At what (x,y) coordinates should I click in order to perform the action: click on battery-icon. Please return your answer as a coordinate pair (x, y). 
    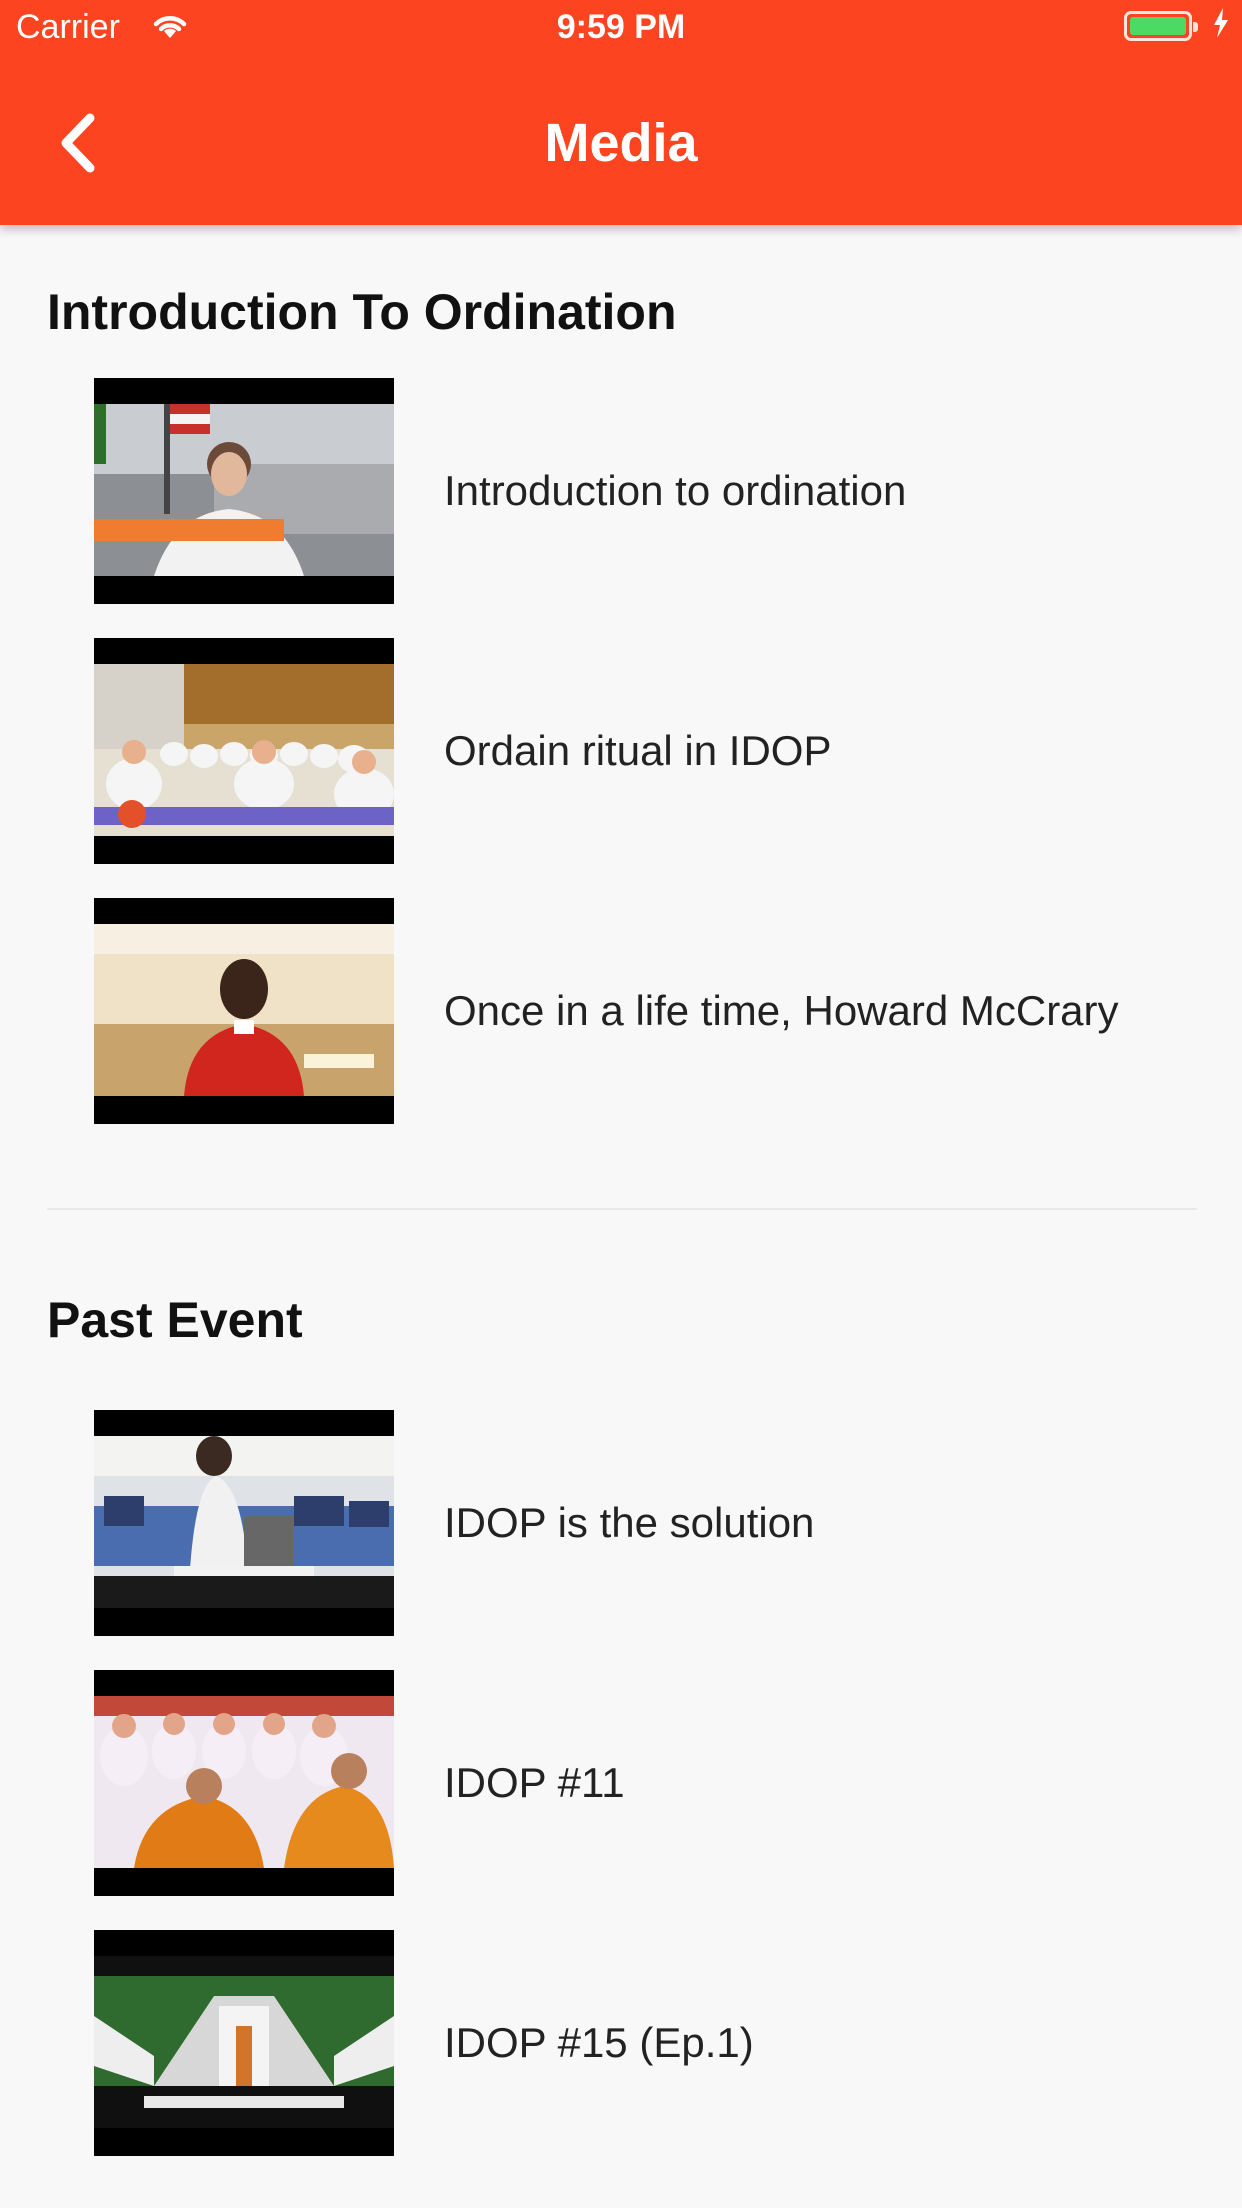
    Looking at the image, I should click on (1161, 26).